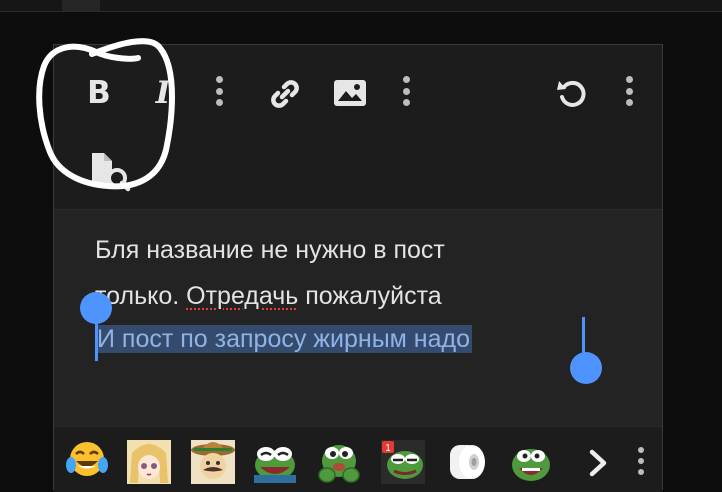 The width and height of the screenshot is (722, 492). Describe the element at coordinates (370, 296) in the screenshot. I see `text-segment: пожалуйста` at that location.